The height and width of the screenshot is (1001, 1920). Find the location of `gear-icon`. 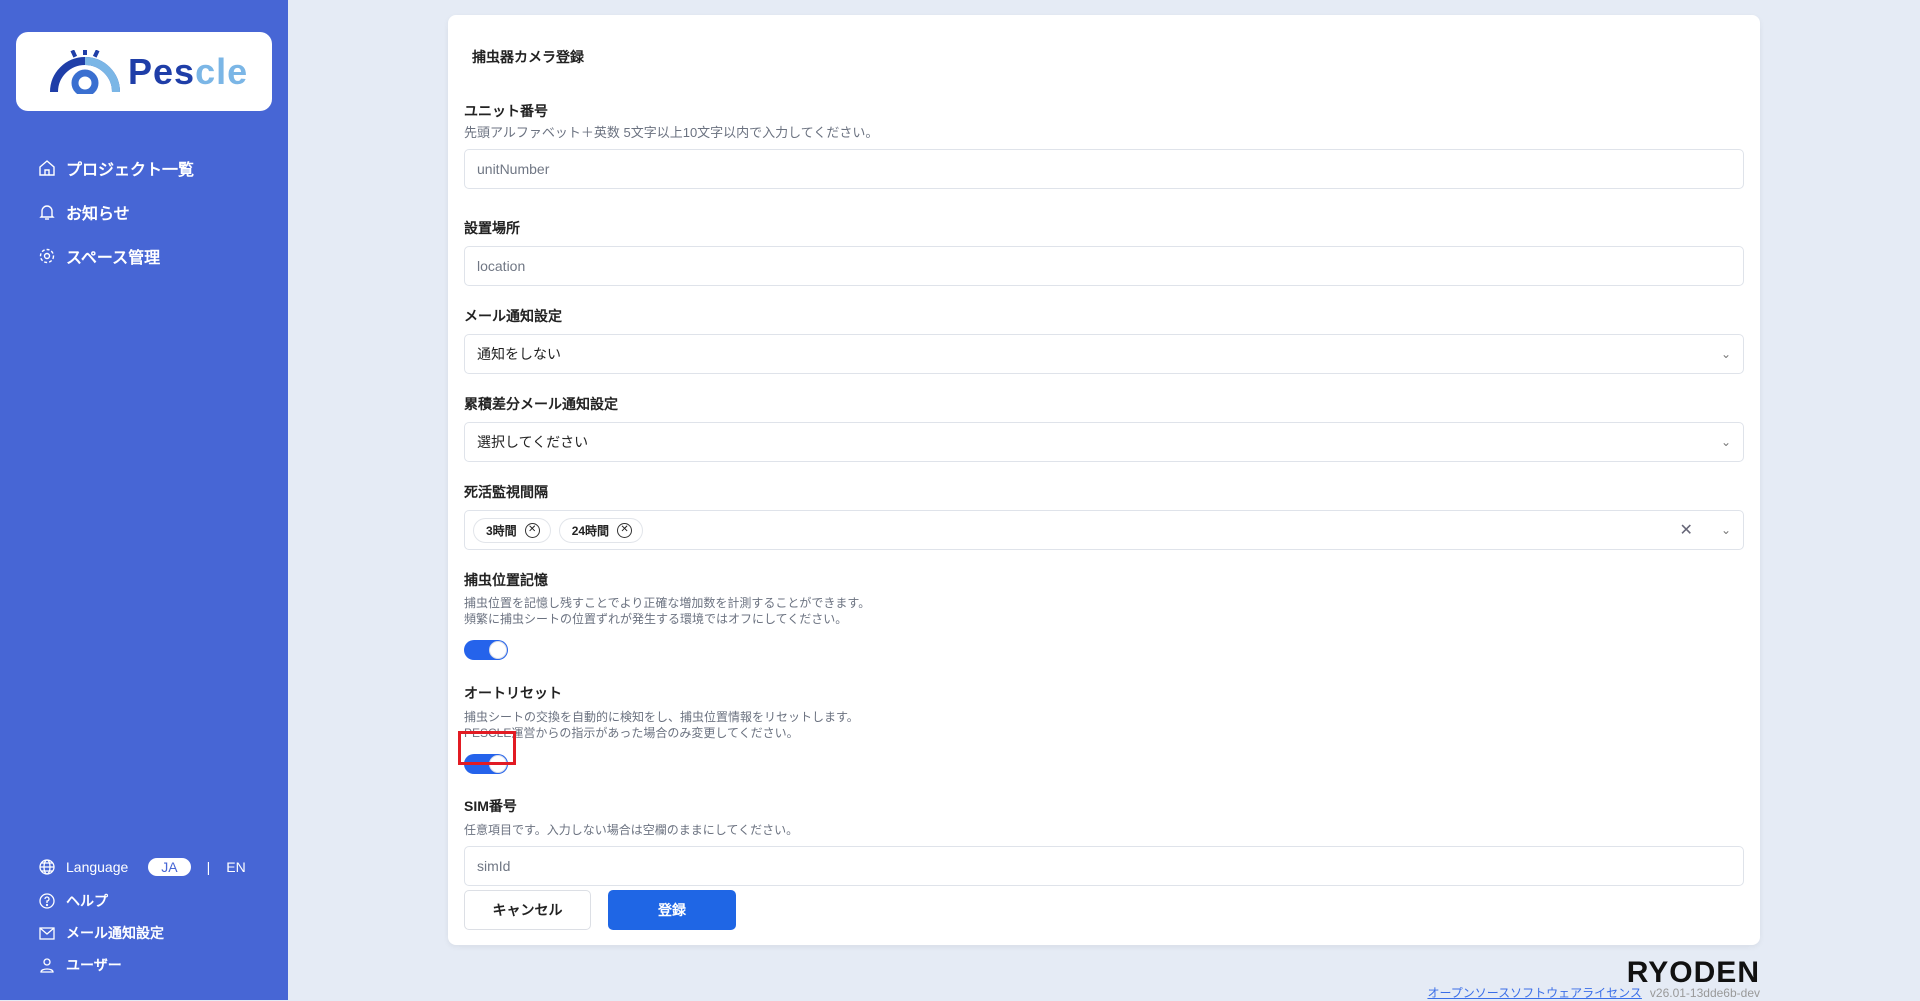

gear-icon is located at coordinates (47, 256).